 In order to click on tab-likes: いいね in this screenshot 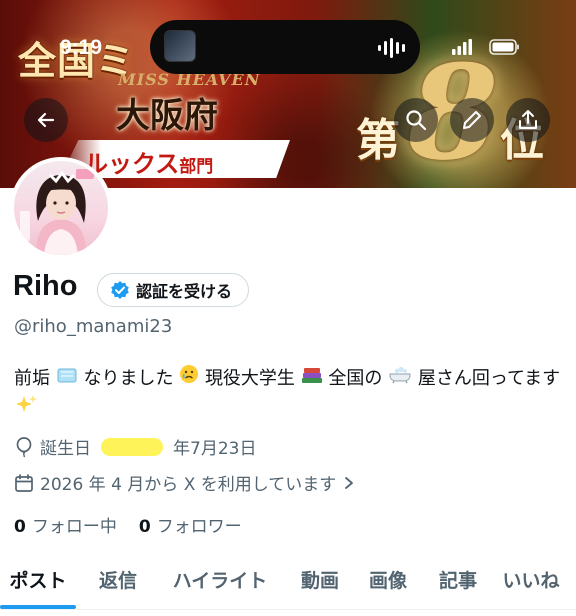, I will do `click(531, 578)`.